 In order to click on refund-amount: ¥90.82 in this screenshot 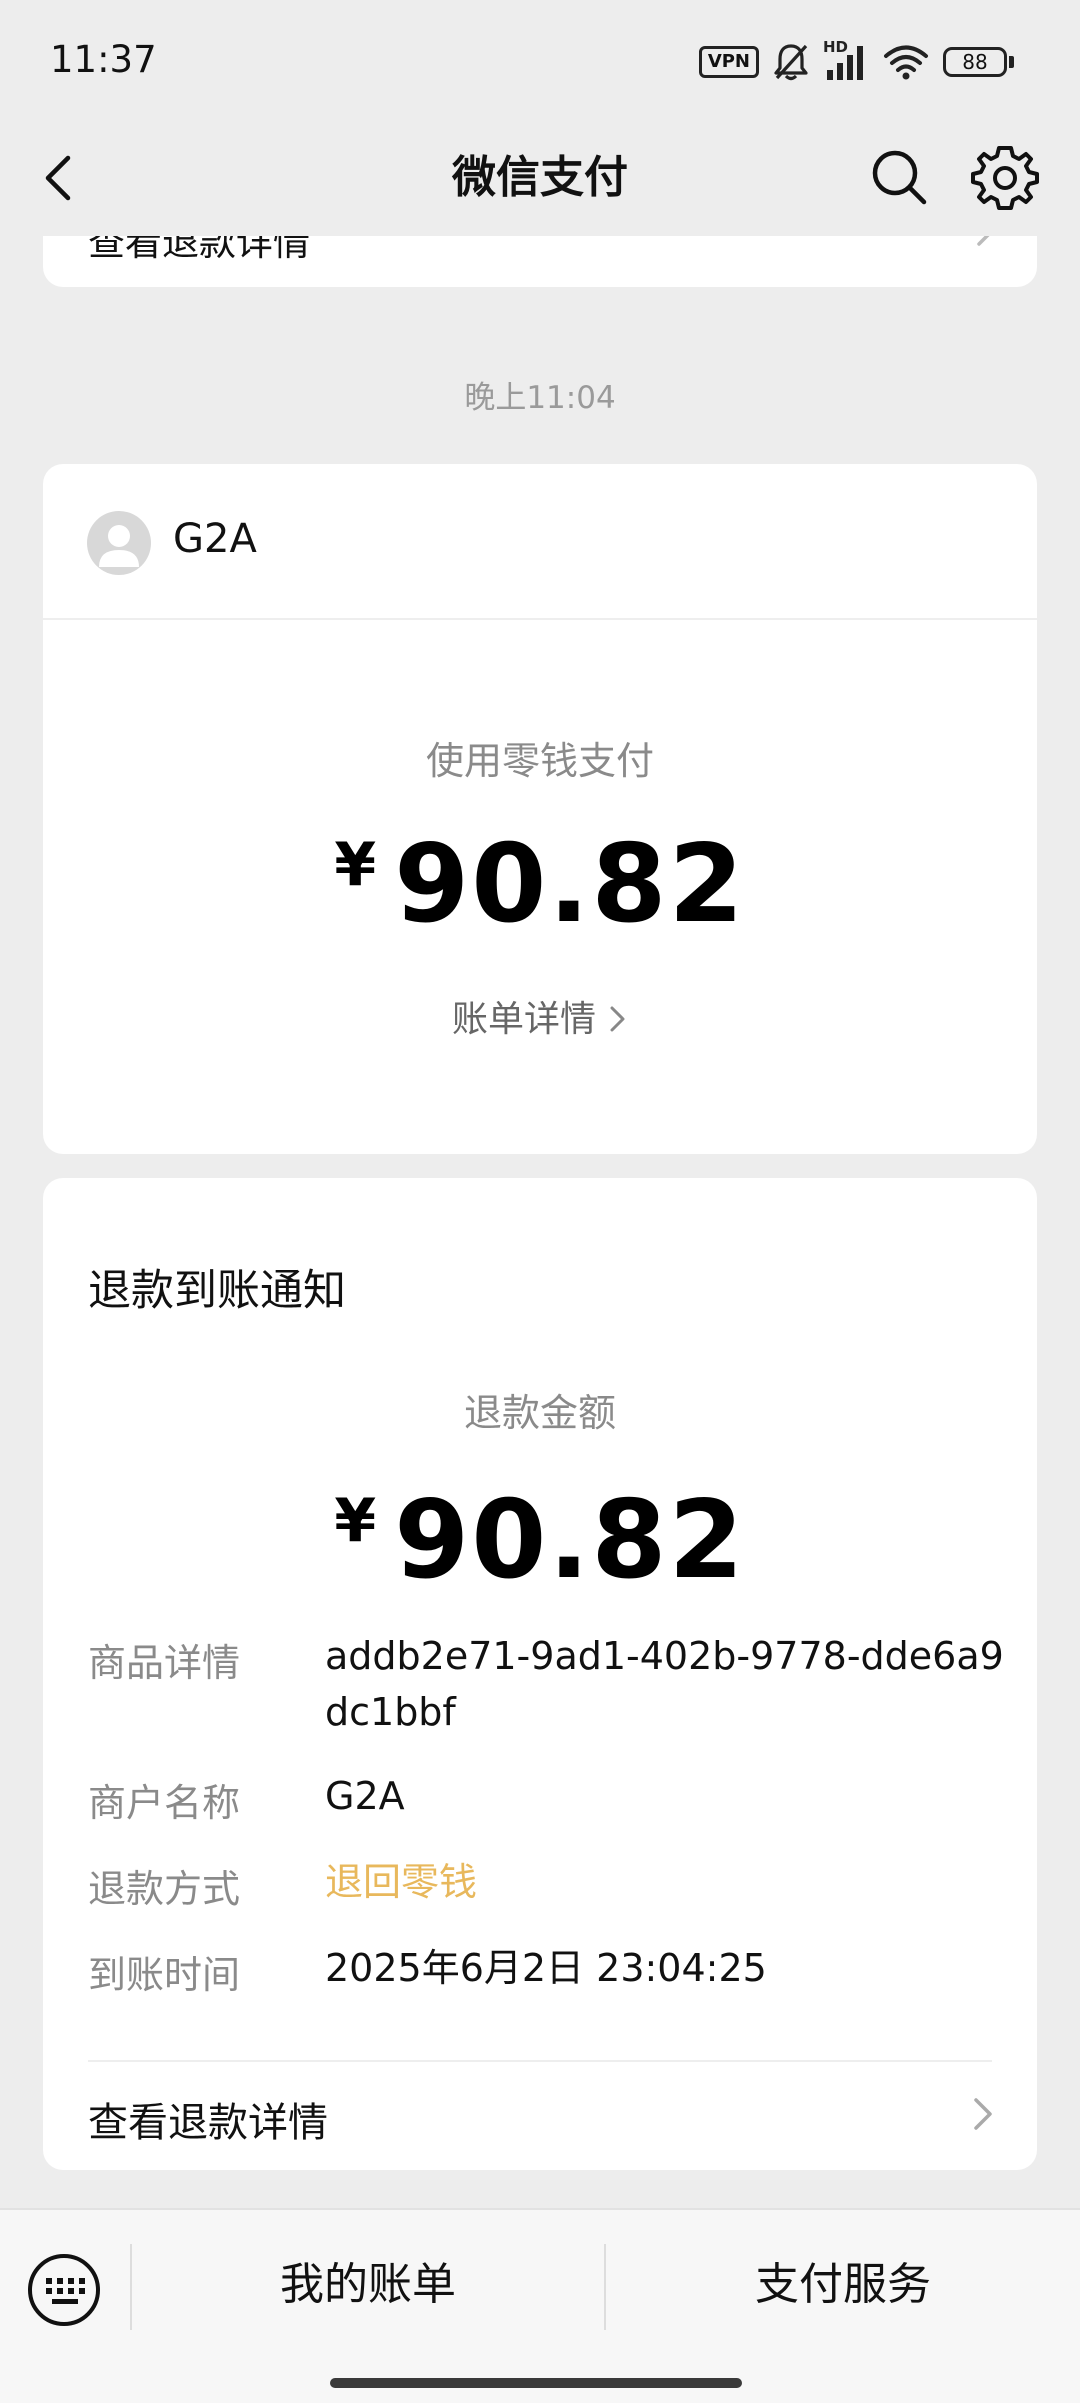, I will do `click(540, 1540)`.